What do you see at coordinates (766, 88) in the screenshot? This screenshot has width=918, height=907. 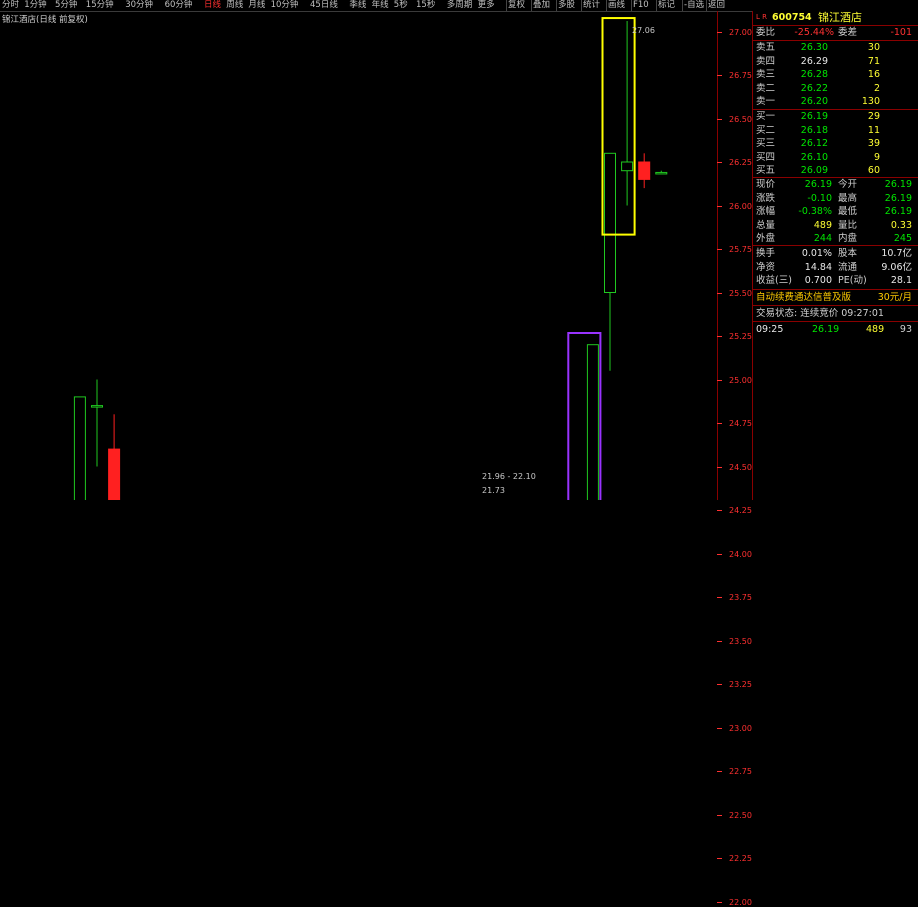 I see `asks-label: 卖二` at bounding box center [766, 88].